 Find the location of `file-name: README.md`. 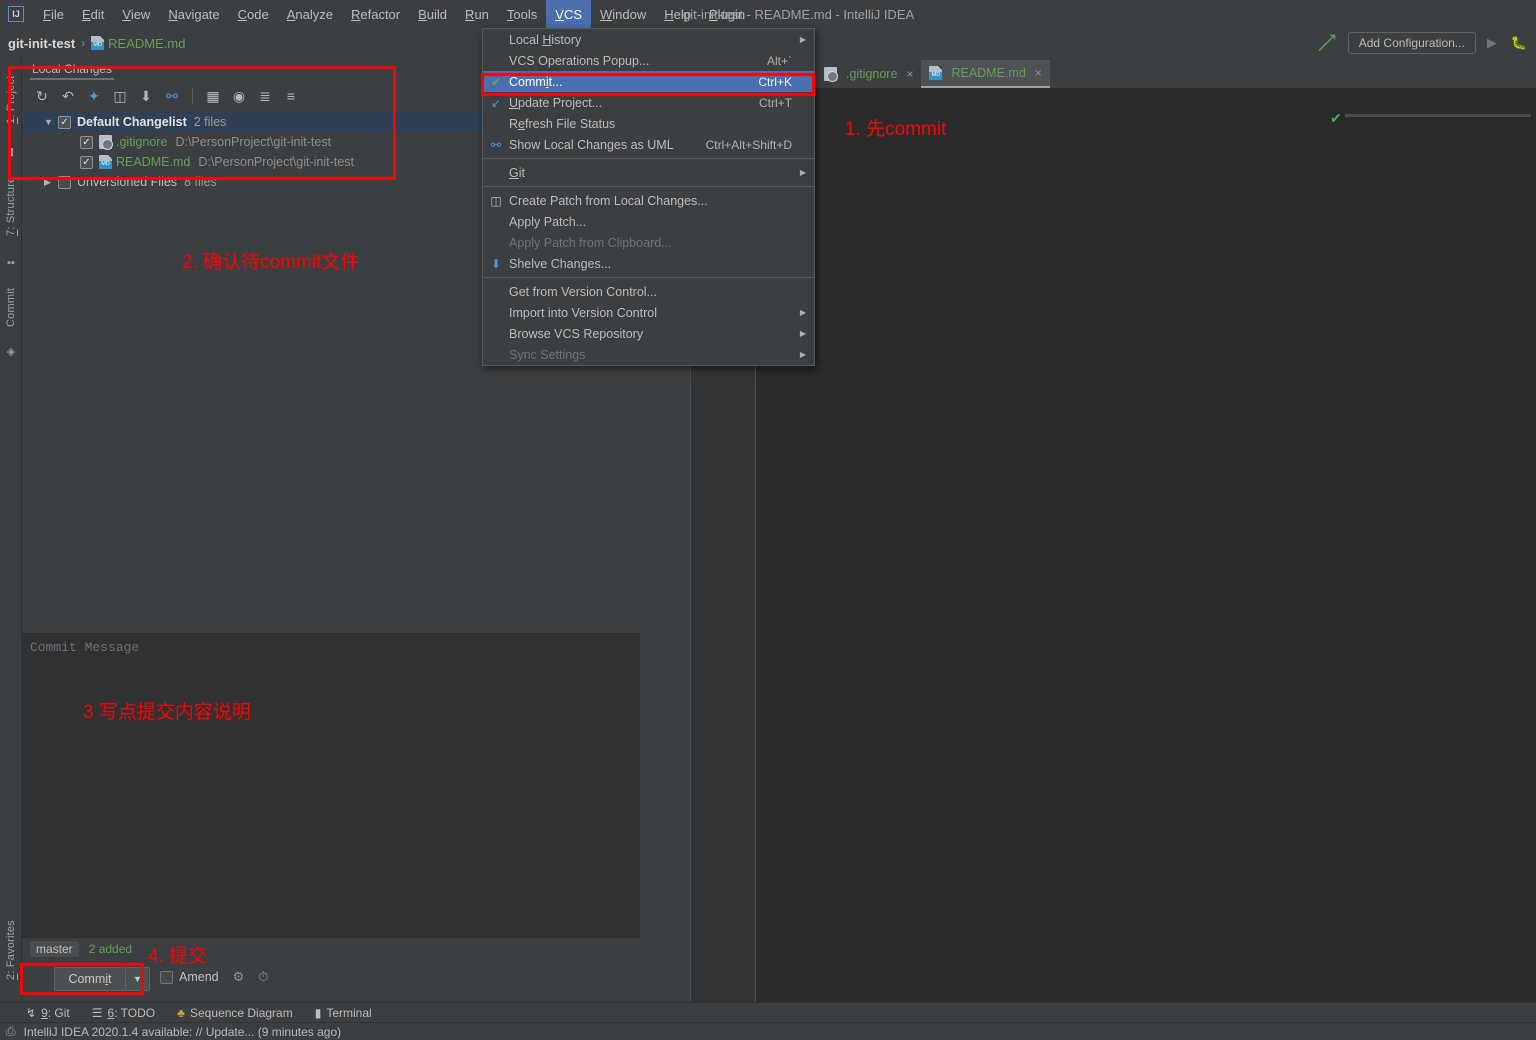

file-name: README.md is located at coordinates (153, 162).